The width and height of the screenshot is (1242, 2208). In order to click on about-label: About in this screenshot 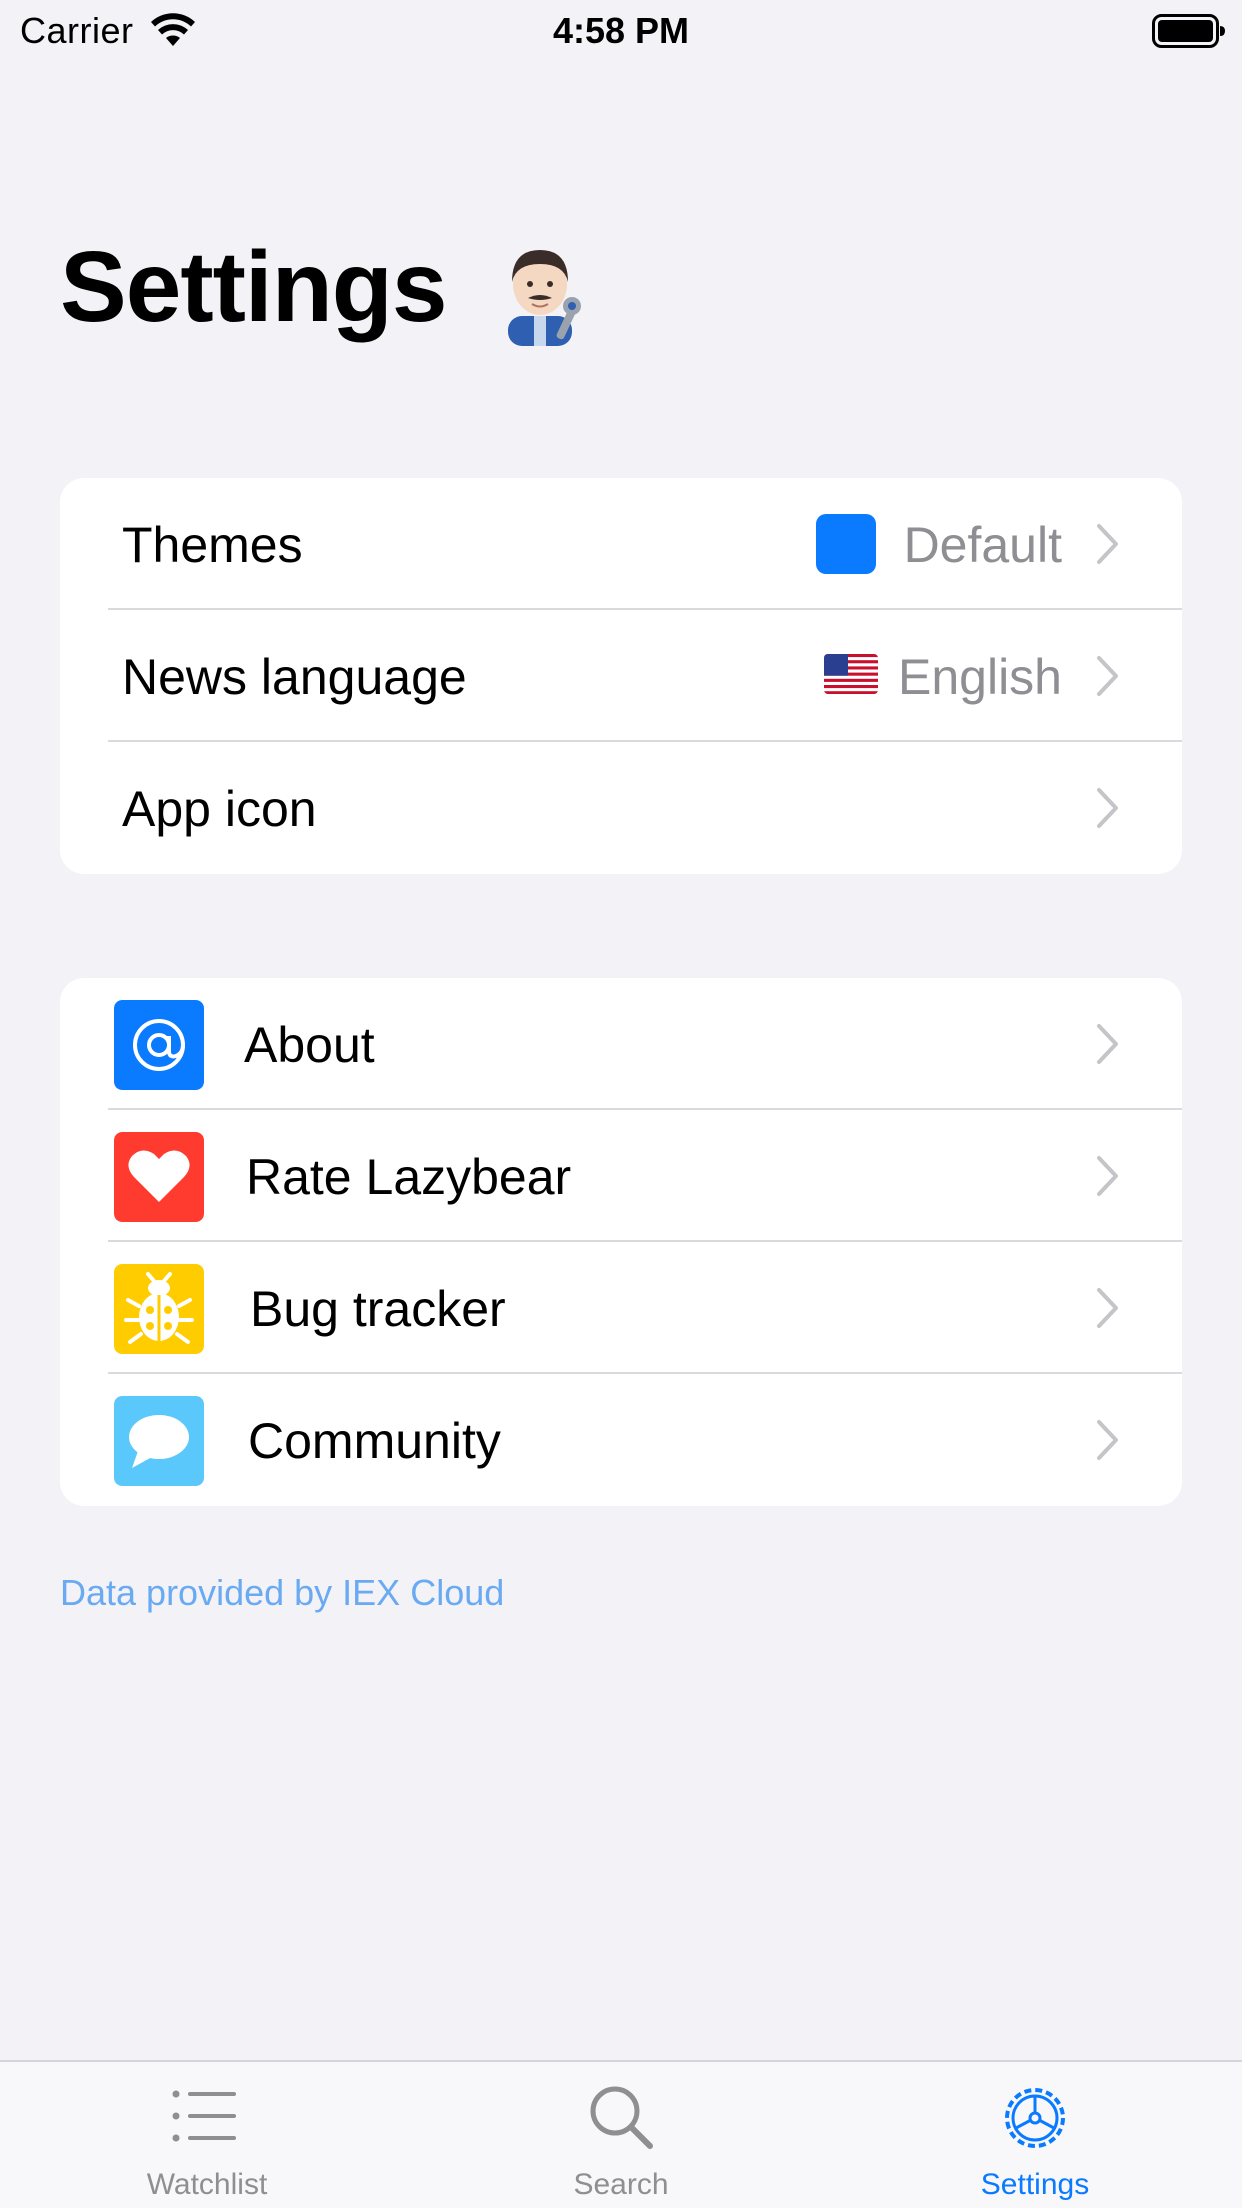, I will do `click(309, 1045)`.